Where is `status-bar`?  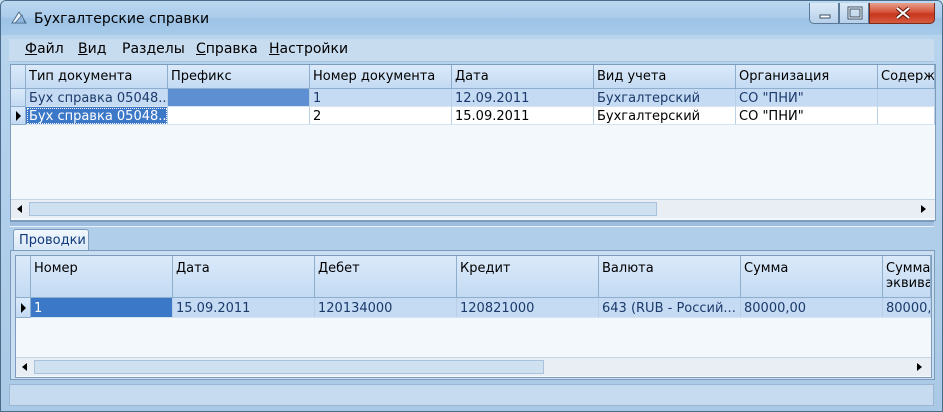 status-bar is located at coordinates (471, 395).